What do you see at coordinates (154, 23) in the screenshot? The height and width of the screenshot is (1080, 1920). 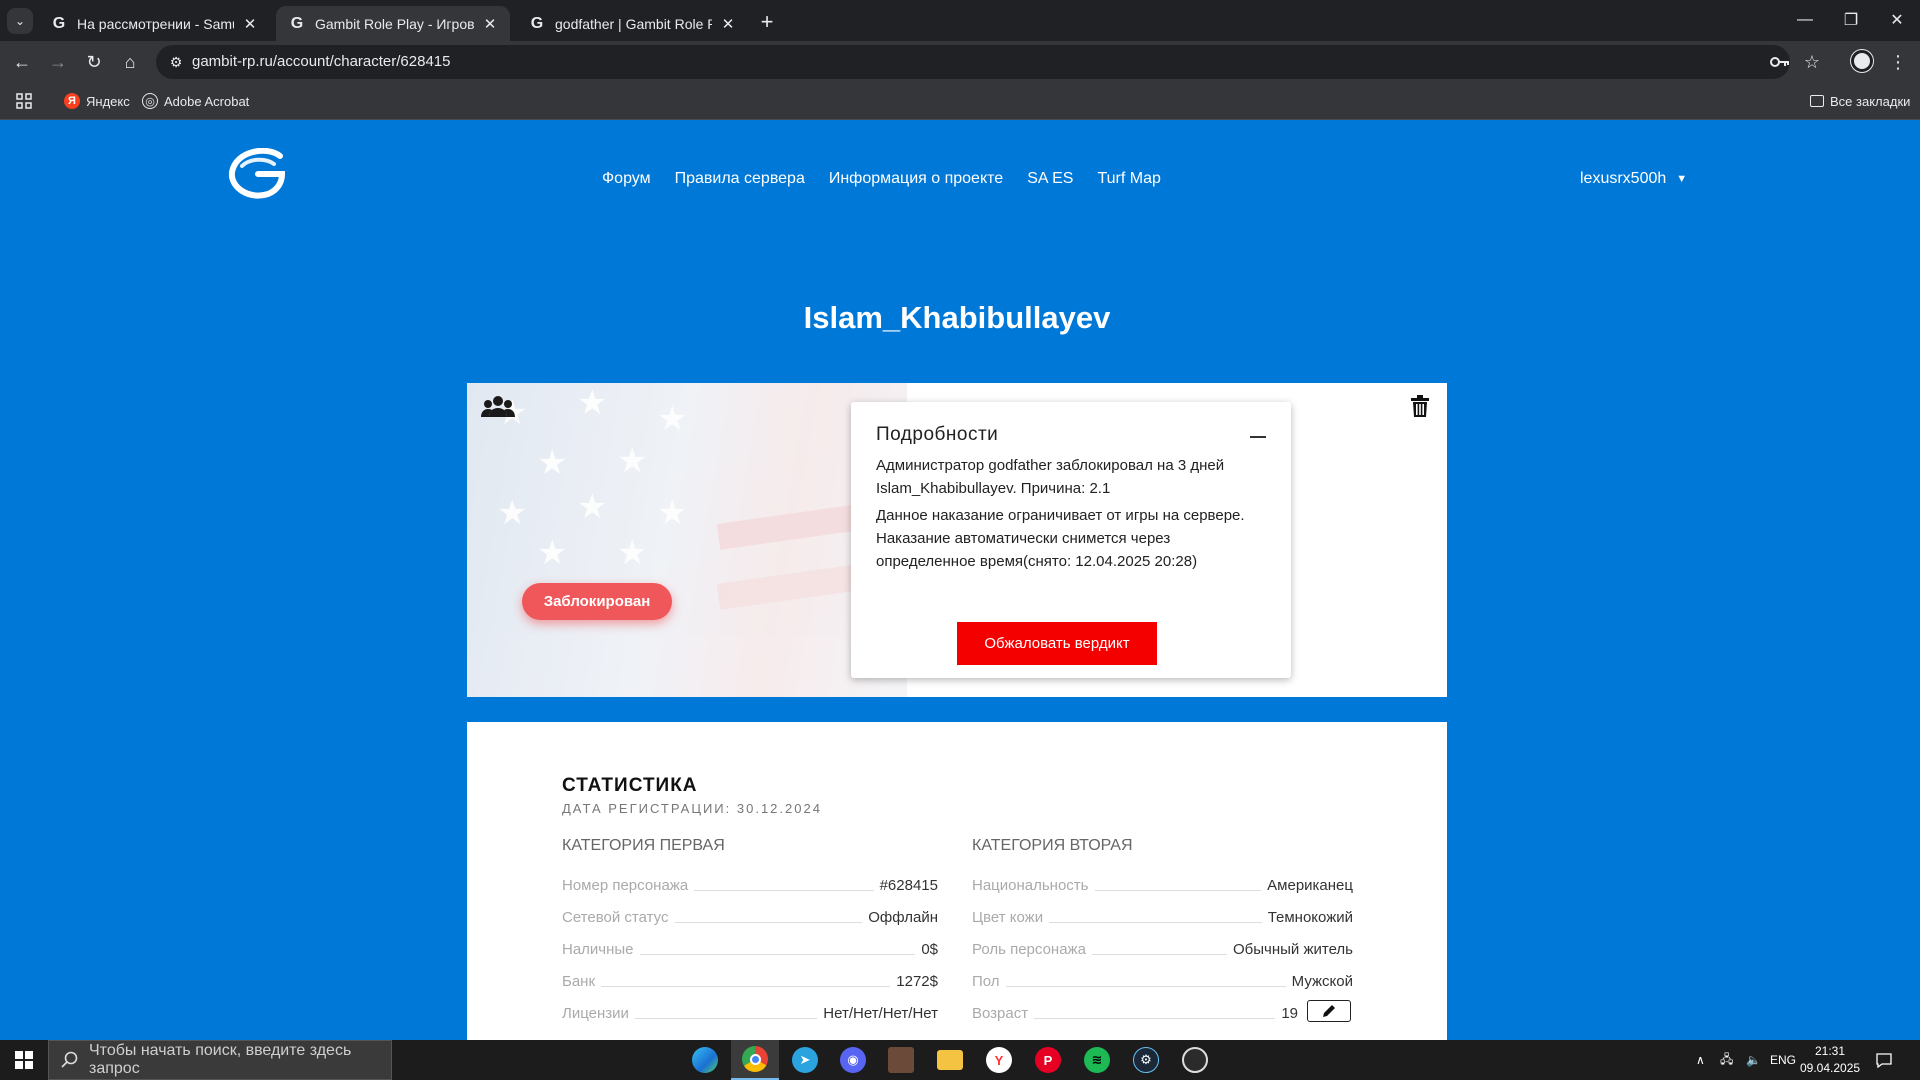 I see `tab-samuel: G На рассмотрении - Samuel Lic ✕` at bounding box center [154, 23].